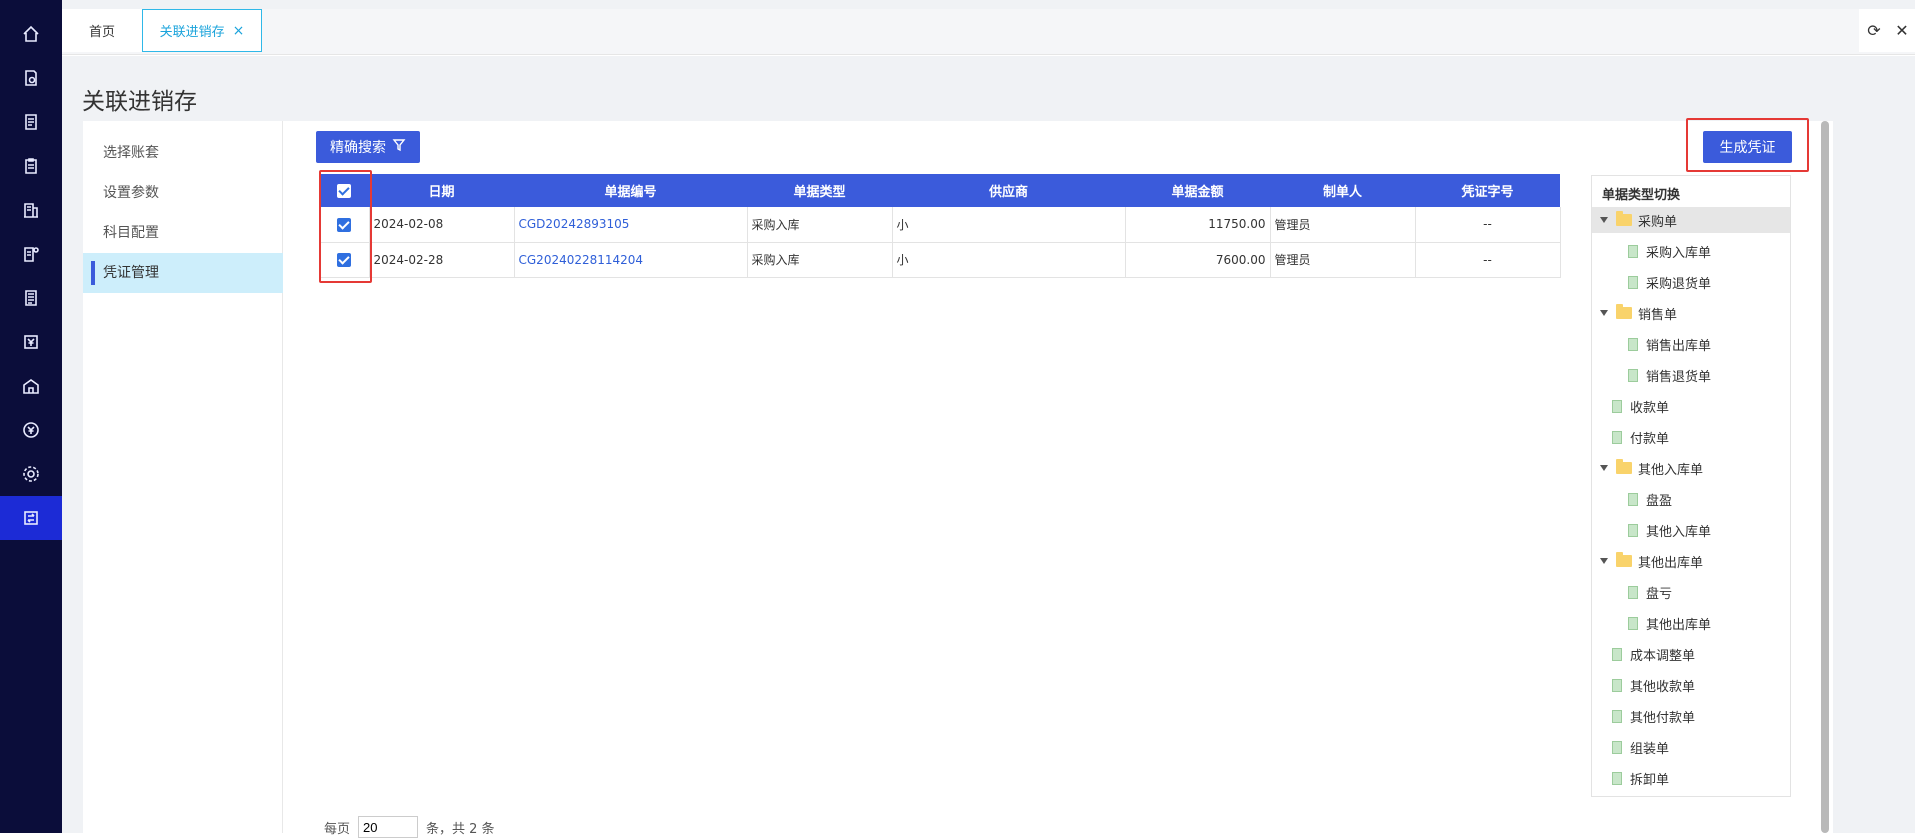 The image size is (1915, 838). Describe the element at coordinates (31, 166) in the screenshot. I see `clipboard-icon` at that location.